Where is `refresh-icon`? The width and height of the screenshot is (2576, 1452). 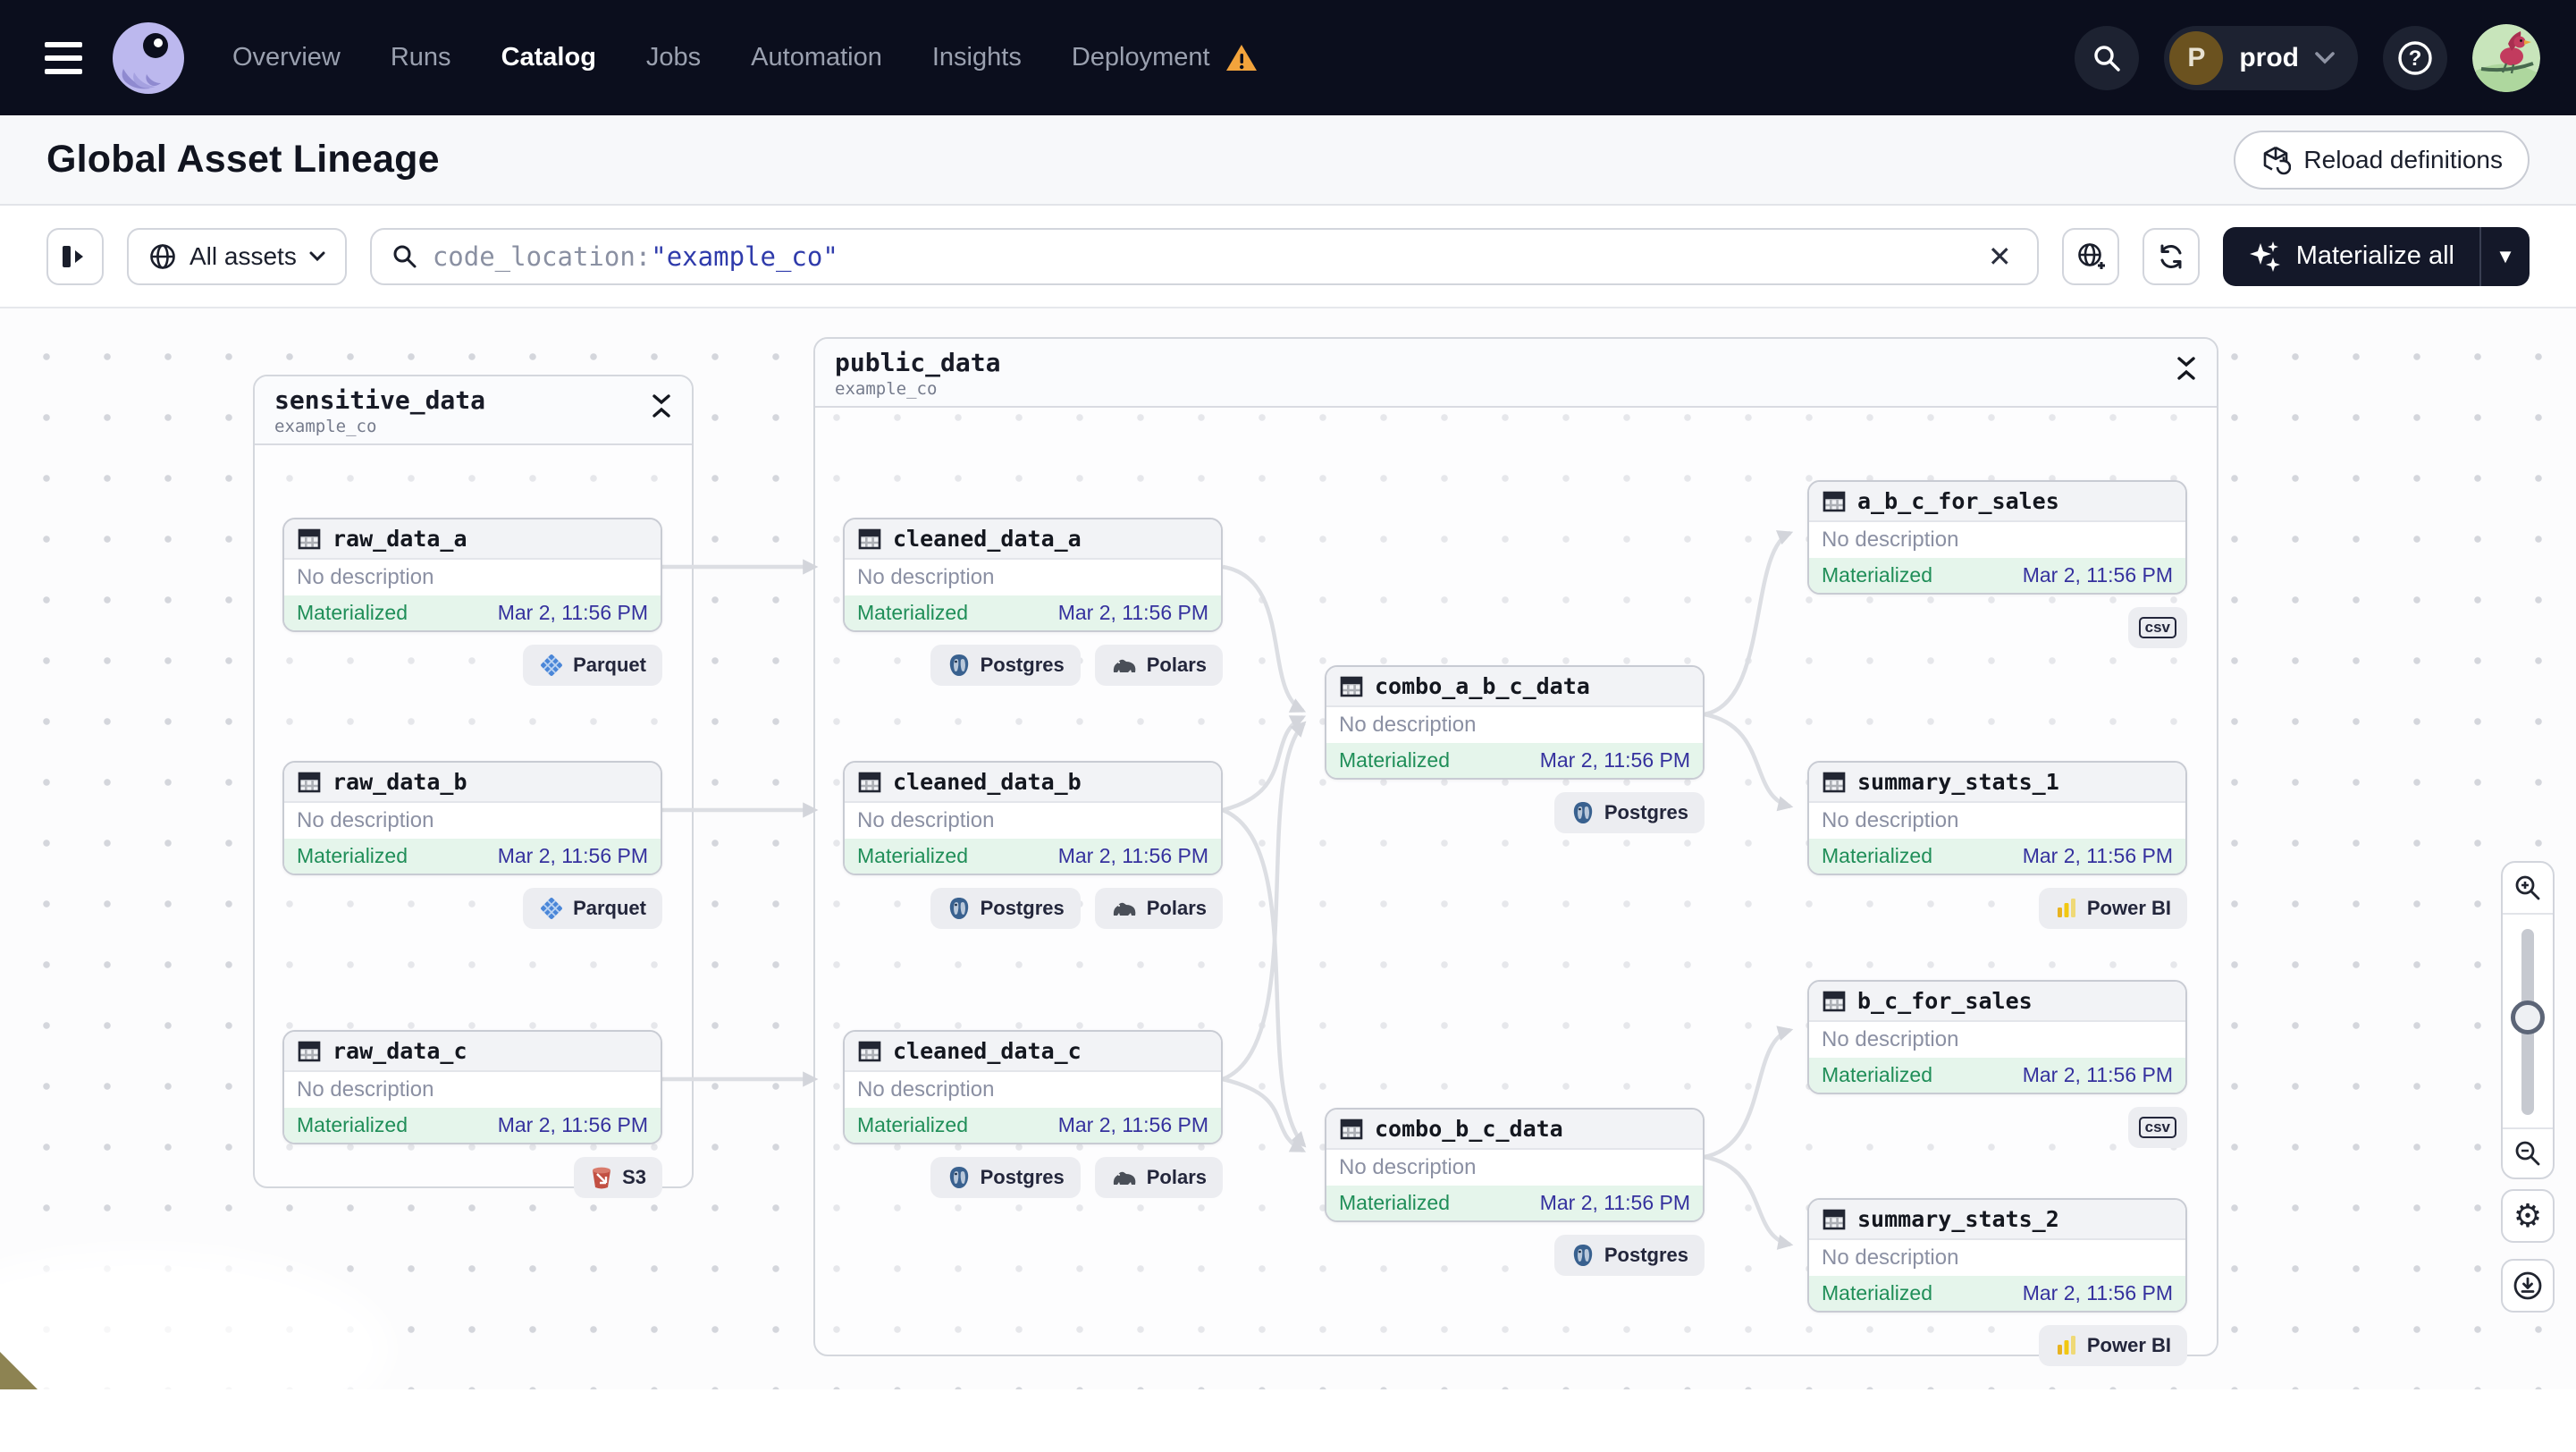
refresh-icon is located at coordinates (2171, 256).